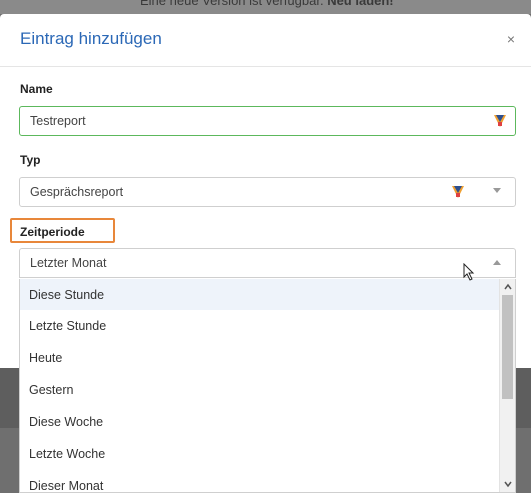 The image size is (531, 493). What do you see at coordinates (260, 453) in the screenshot?
I see `dropdown-option: Letzte Woche` at bounding box center [260, 453].